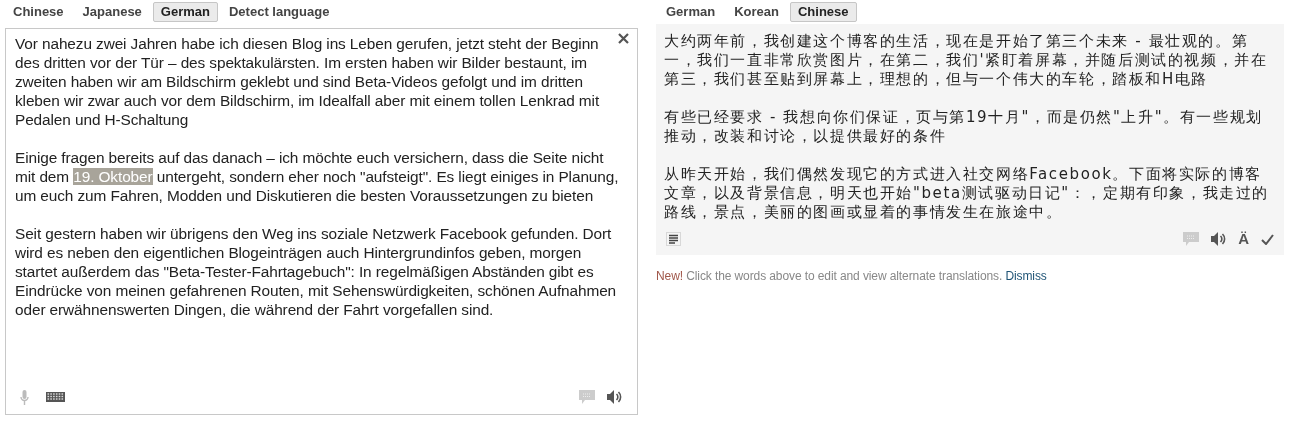  Describe the element at coordinates (1243, 239) in the screenshot. I see `romanization-button: Ä` at that location.